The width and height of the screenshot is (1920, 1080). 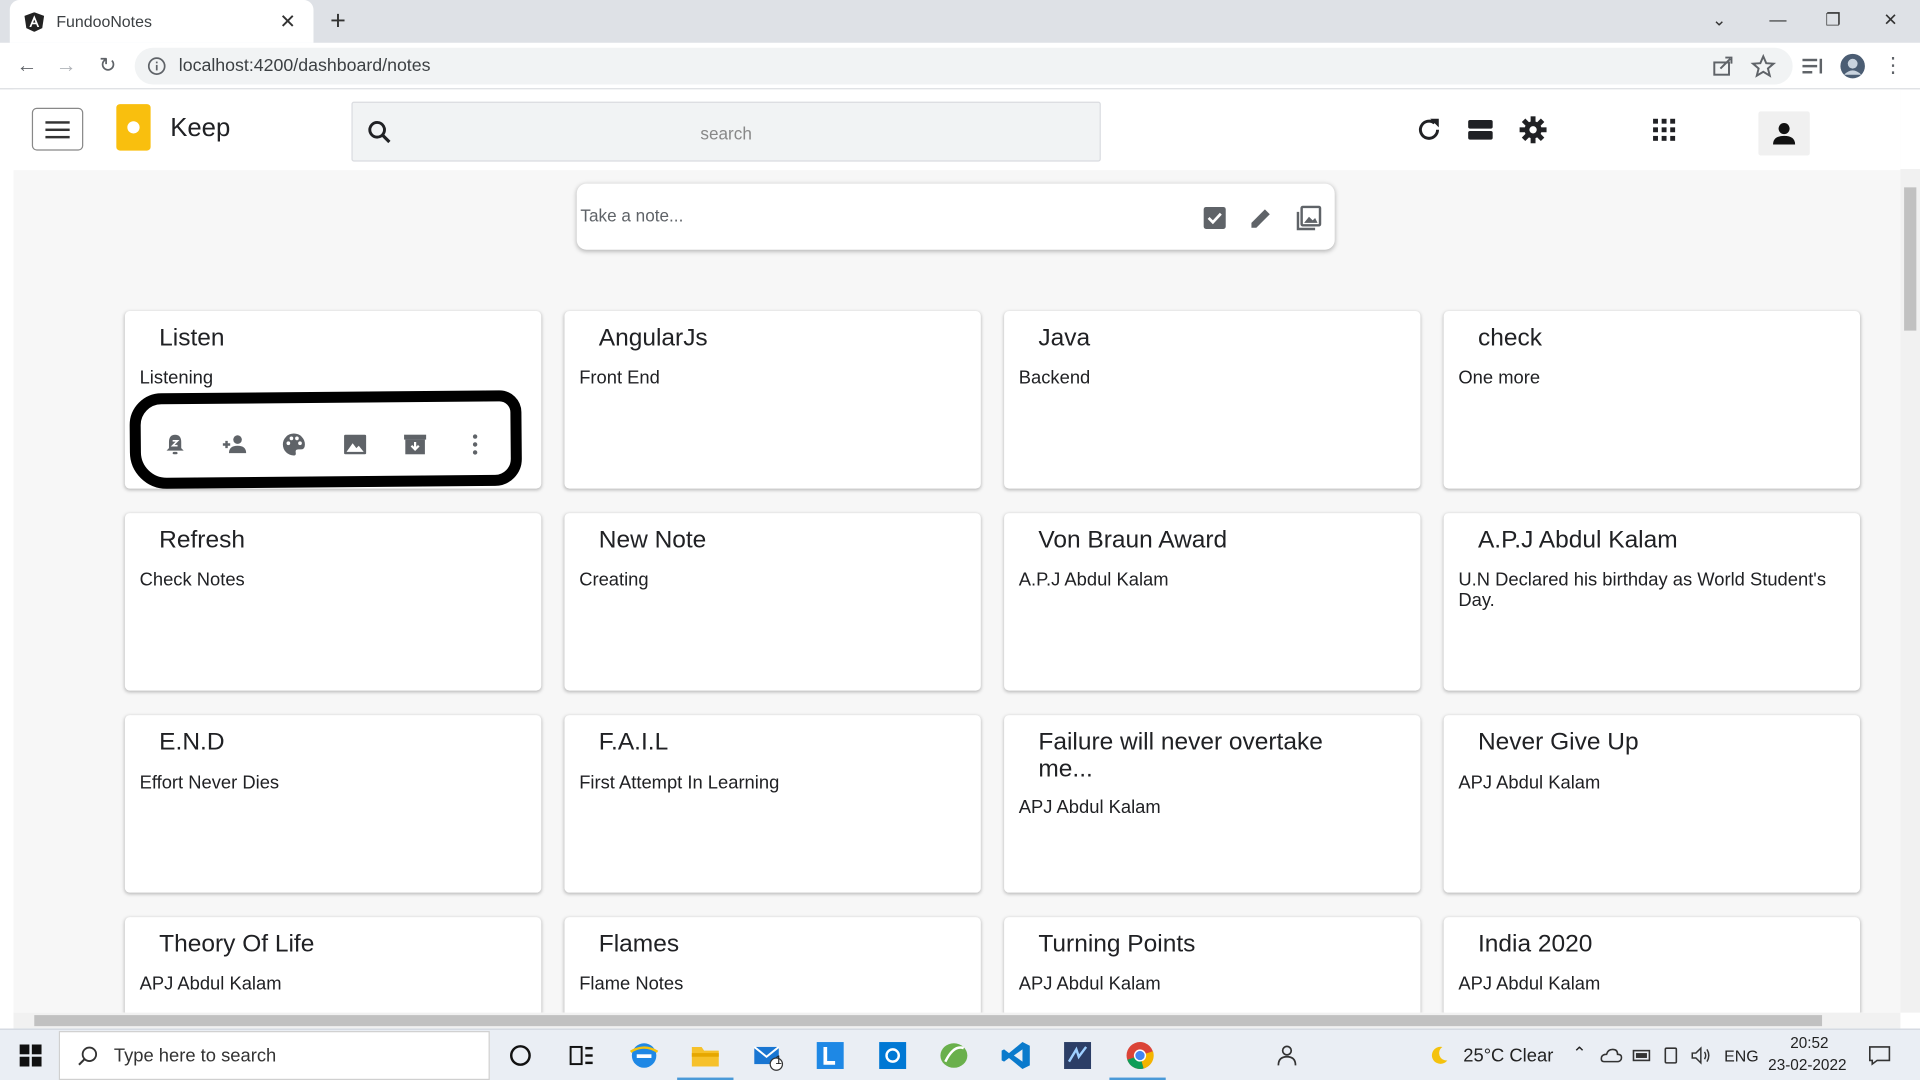 I want to click on note-title: Theory Of Life, so click(x=237, y=944).